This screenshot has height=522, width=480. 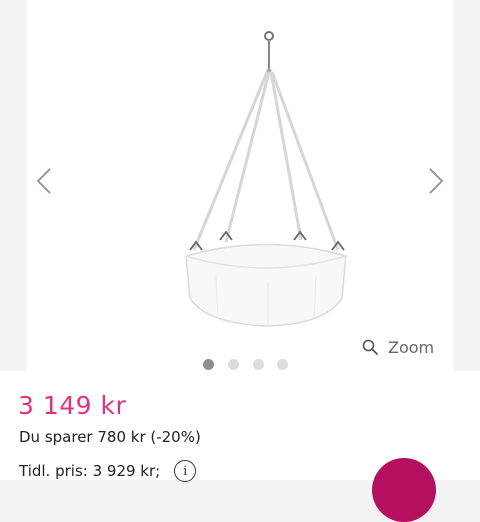 I want to click on chevron-right-icon, so click(x=436, y=181).